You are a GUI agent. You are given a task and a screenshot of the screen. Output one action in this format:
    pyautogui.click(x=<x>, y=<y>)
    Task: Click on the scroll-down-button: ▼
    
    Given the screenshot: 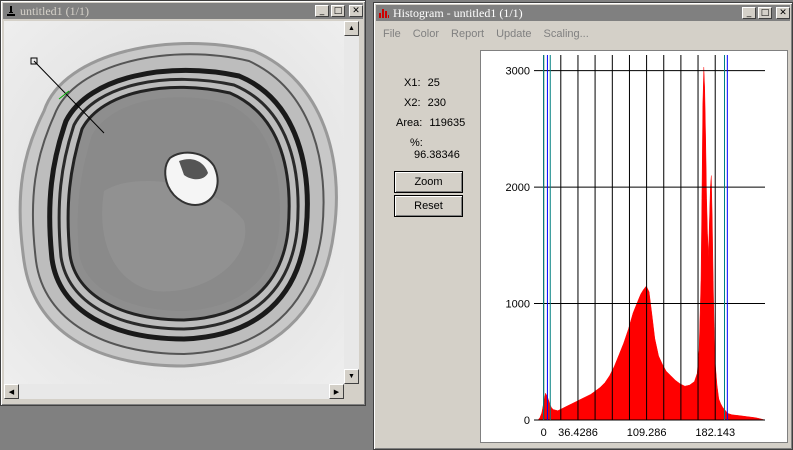 What is the action you would take?
    pyautogui.click(x=351, y=376)
    